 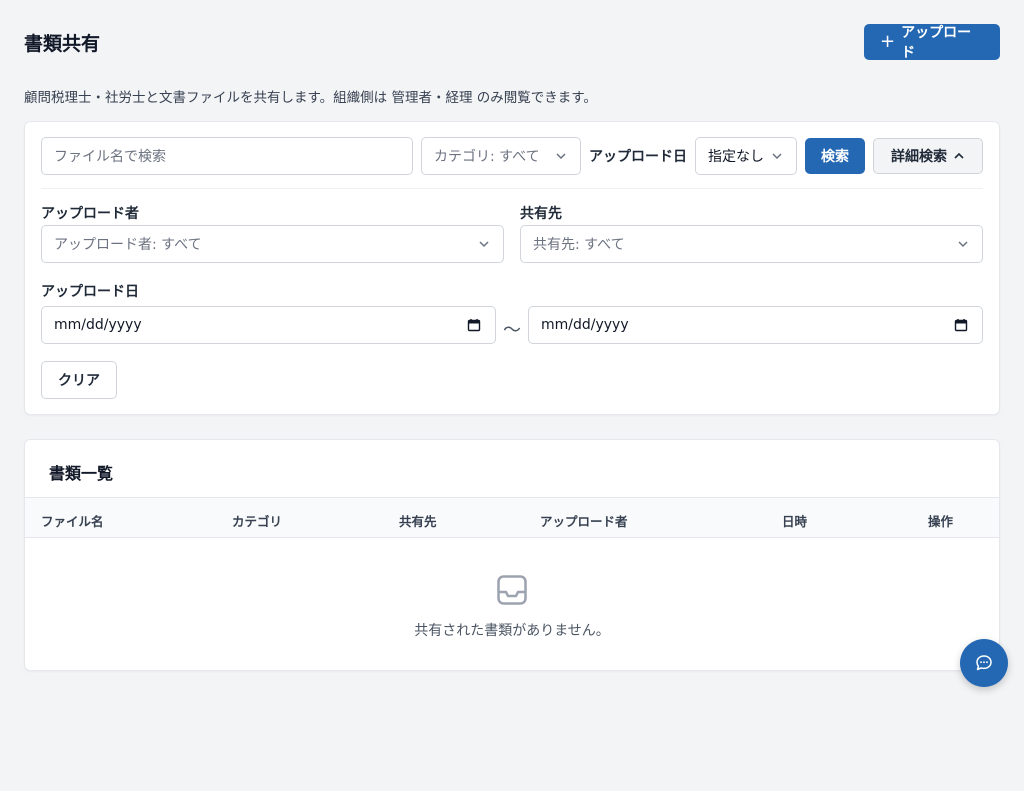 I want to click on upload-date-select: 指定なし, so click(x=746, y=156).